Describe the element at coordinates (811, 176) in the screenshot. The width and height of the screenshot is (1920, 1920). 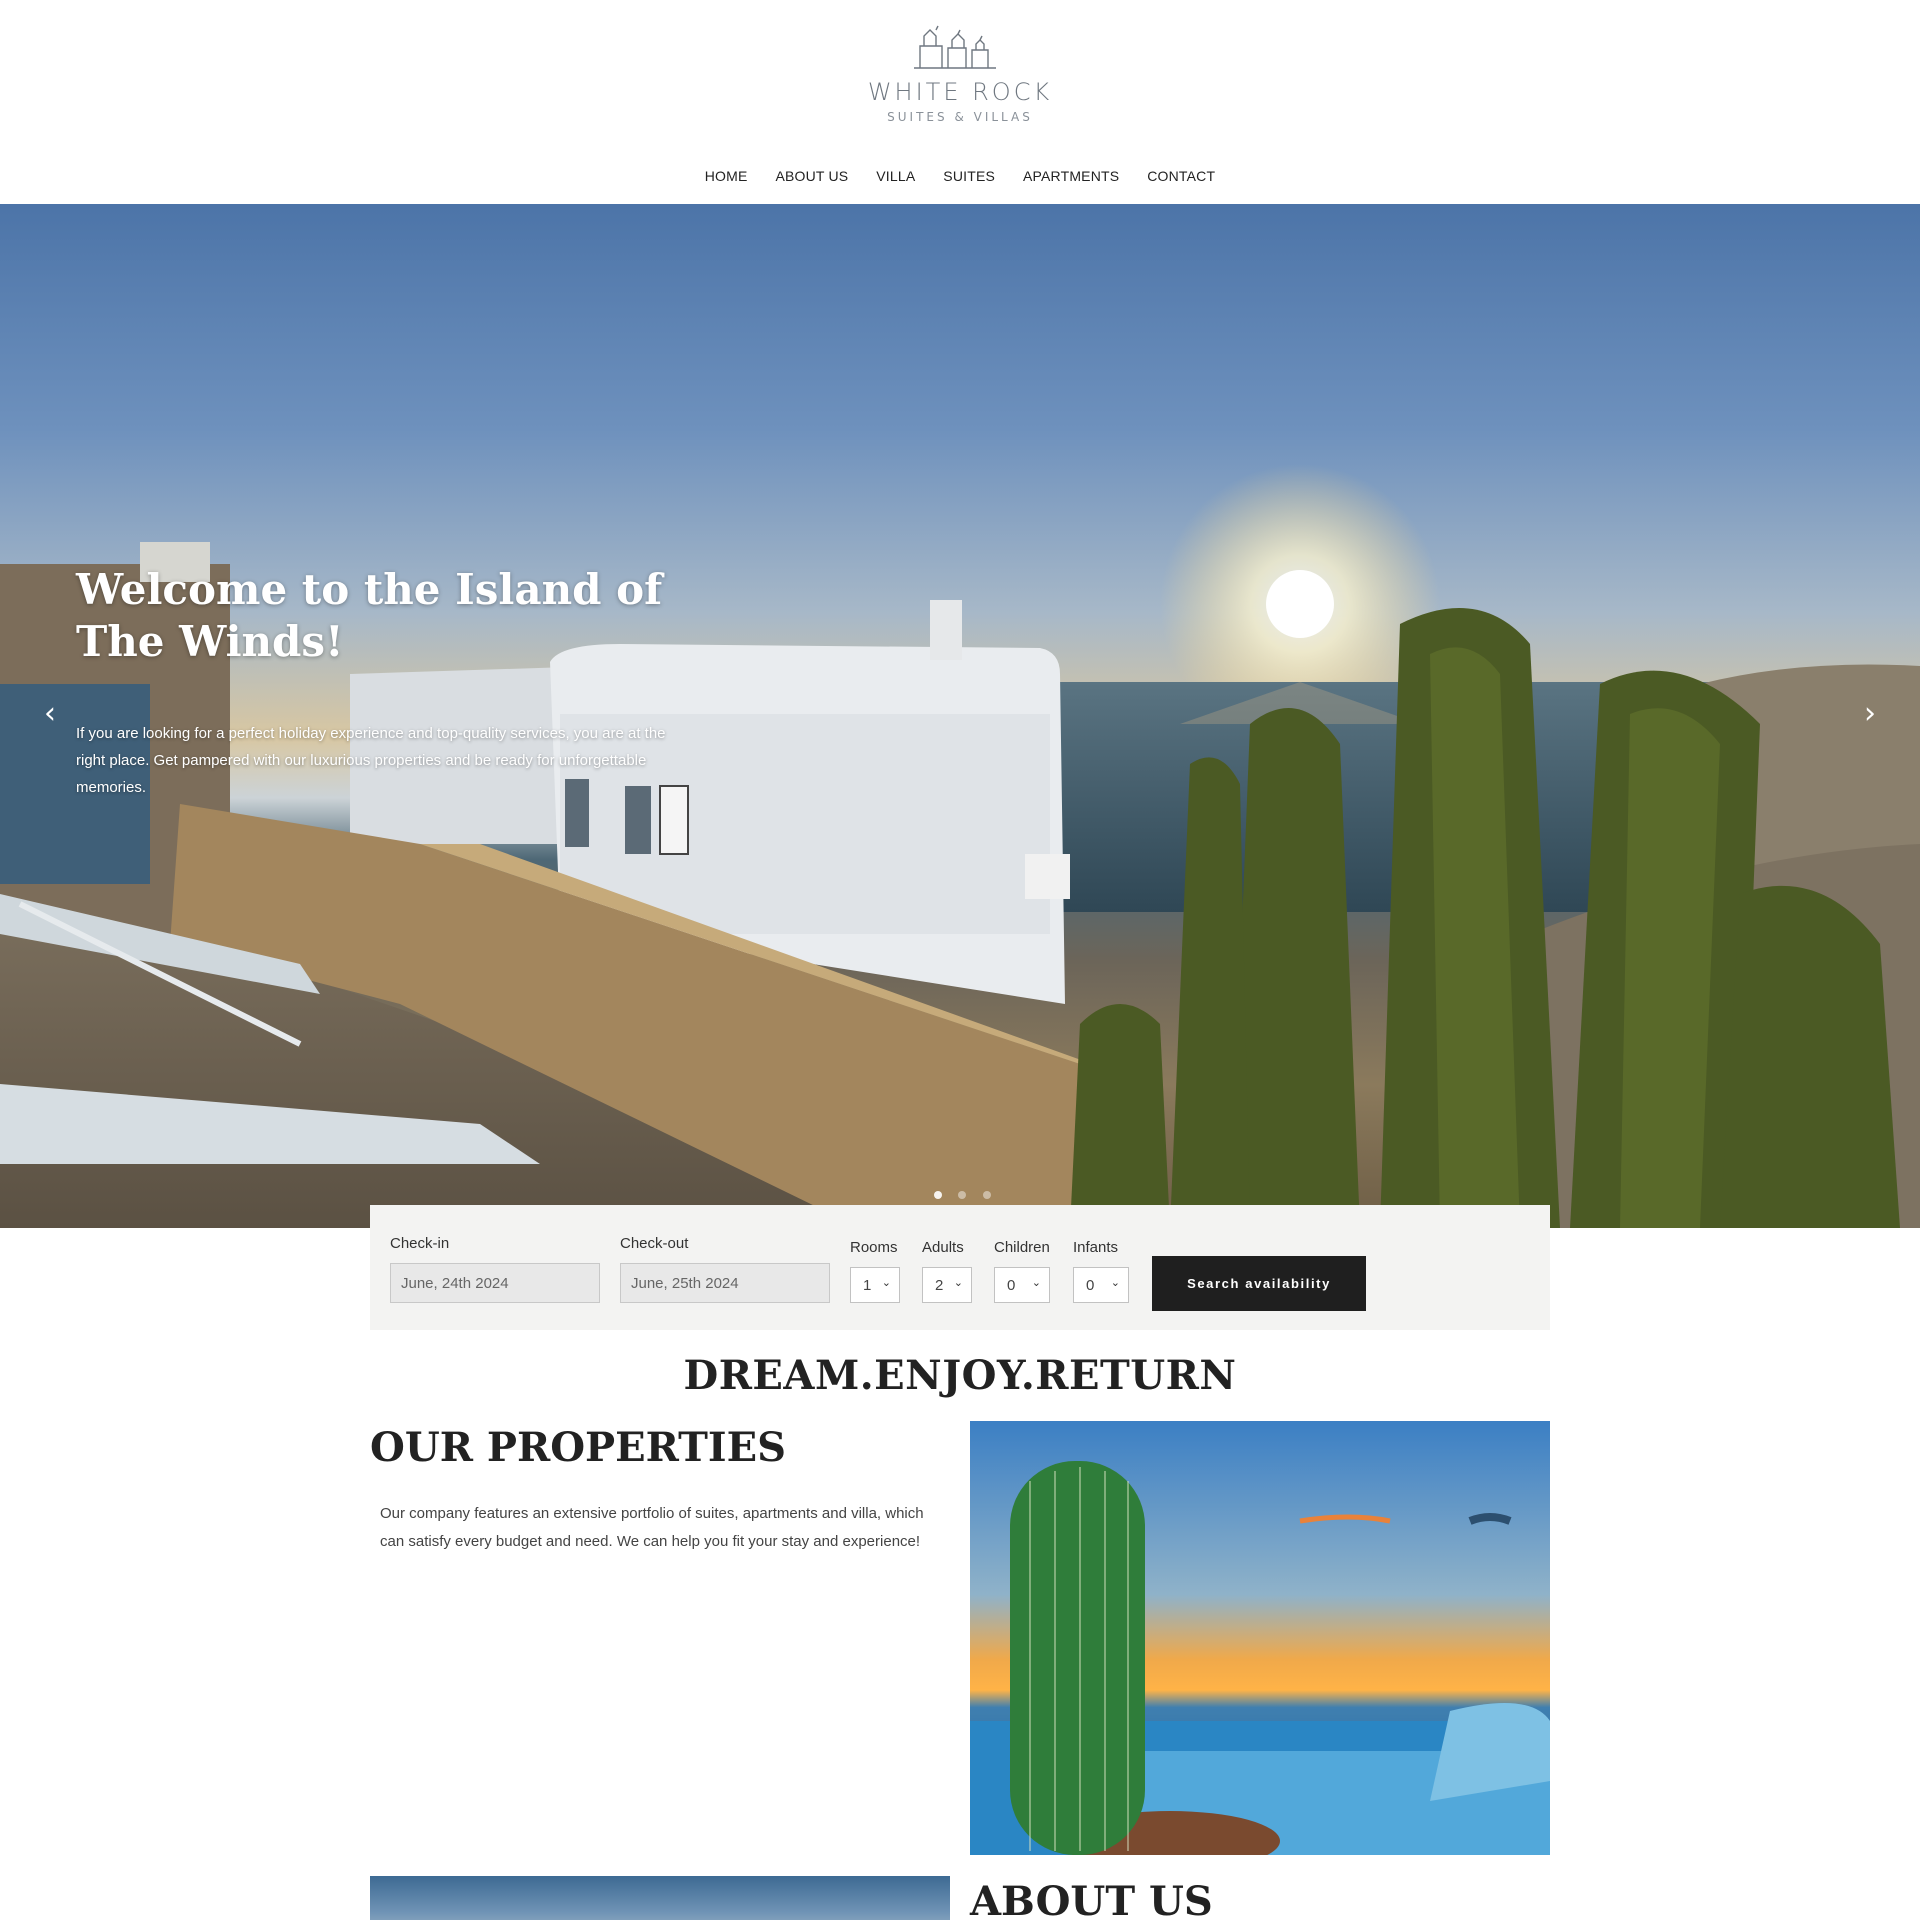
I see `nav-about-us: ABOUT US` at that location.